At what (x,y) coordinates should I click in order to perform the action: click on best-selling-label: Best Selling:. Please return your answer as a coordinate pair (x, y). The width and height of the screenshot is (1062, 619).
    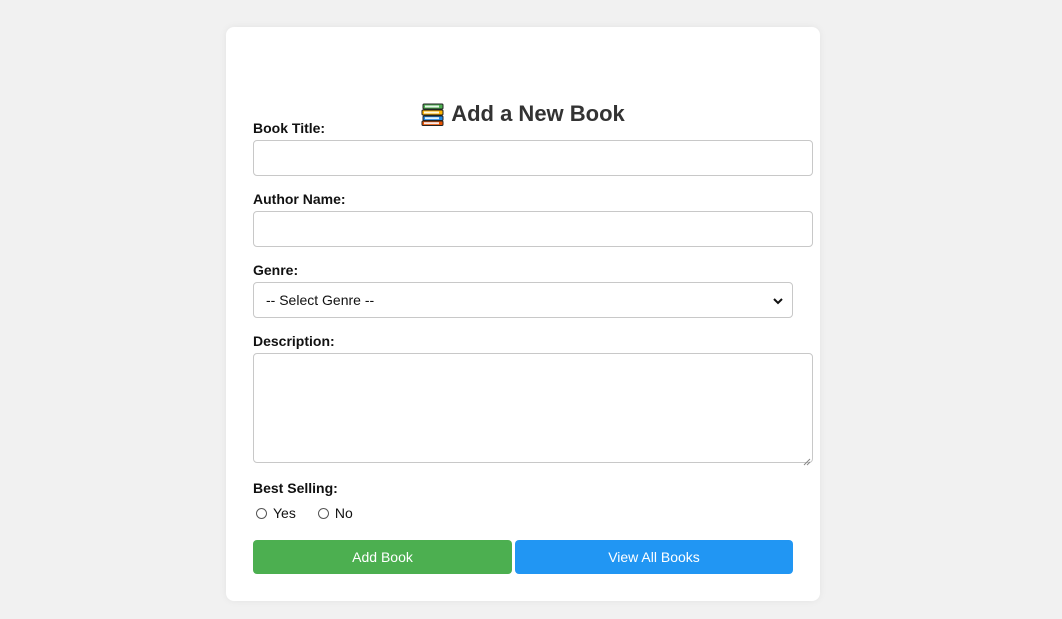
    Looking at the image, I should click on (295, 488).